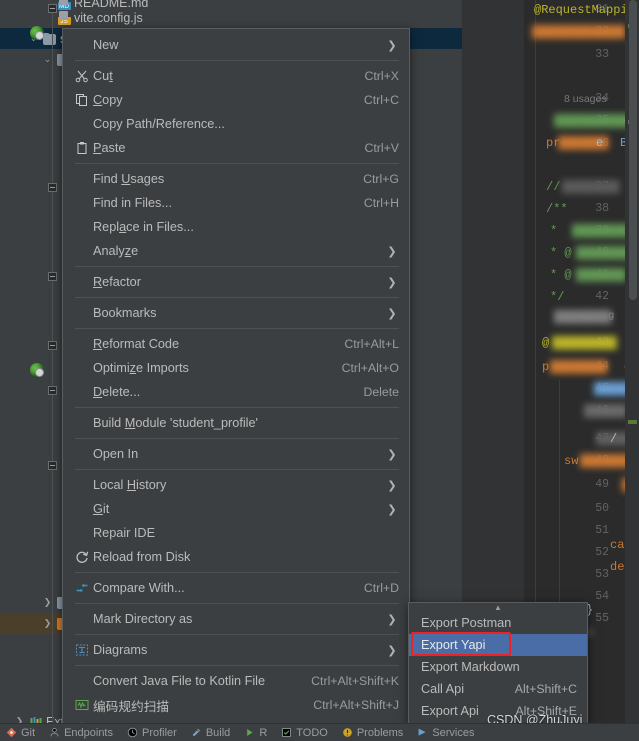 The width and height of the screenshot is (639, 741). What do you see at coordinates (82, 588) in the screenshot?
I see `compare-icon` at bounding box center [82, 588].